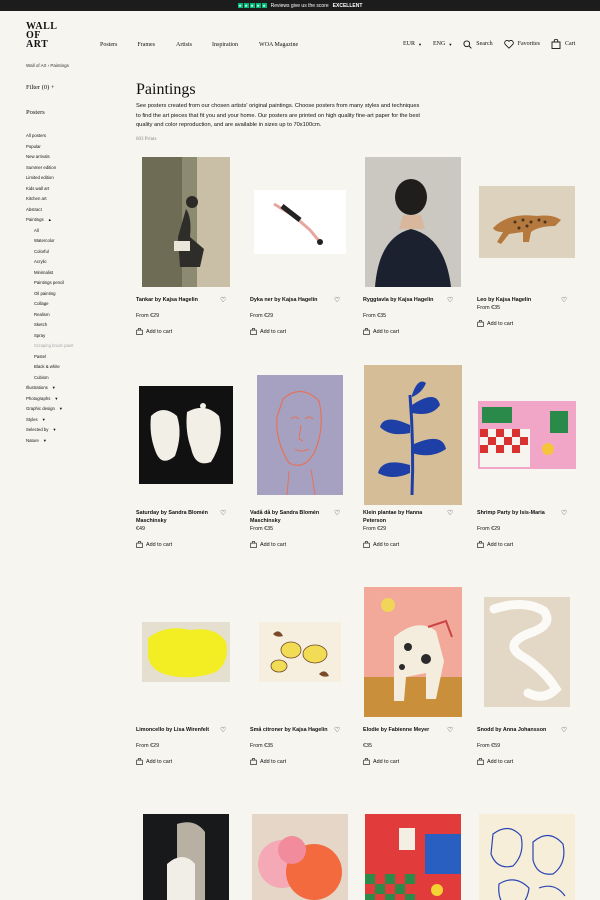 The width and height of the screenshot is (600, 900). What do you see at coordinates (49, 430) in the screenshot?
I see `sidebar-item-selected-by: Selected by ▼` at bounding box center [49, 430].